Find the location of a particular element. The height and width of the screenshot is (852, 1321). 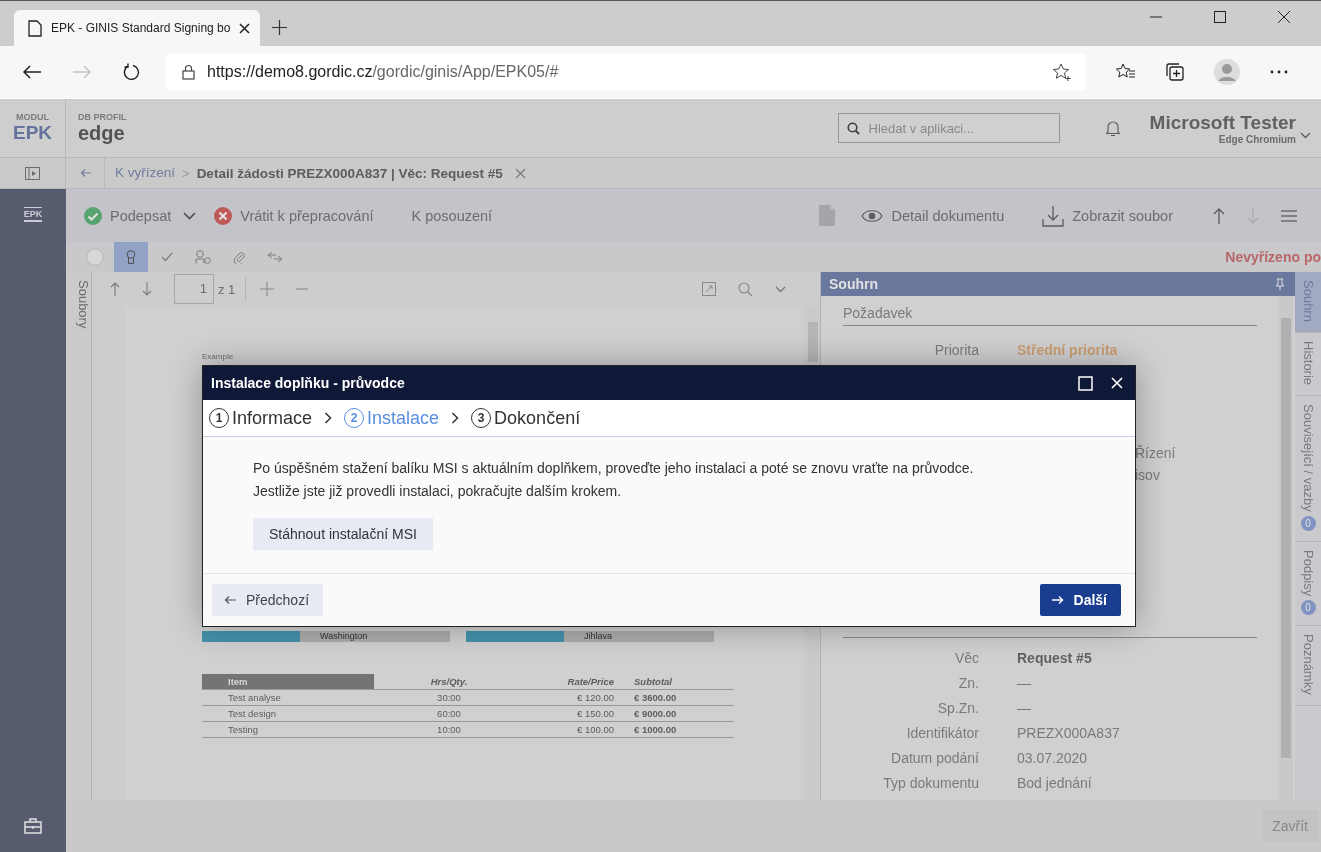

toolbar-button: Detail dokumentu is located at coordinates (933, 215).